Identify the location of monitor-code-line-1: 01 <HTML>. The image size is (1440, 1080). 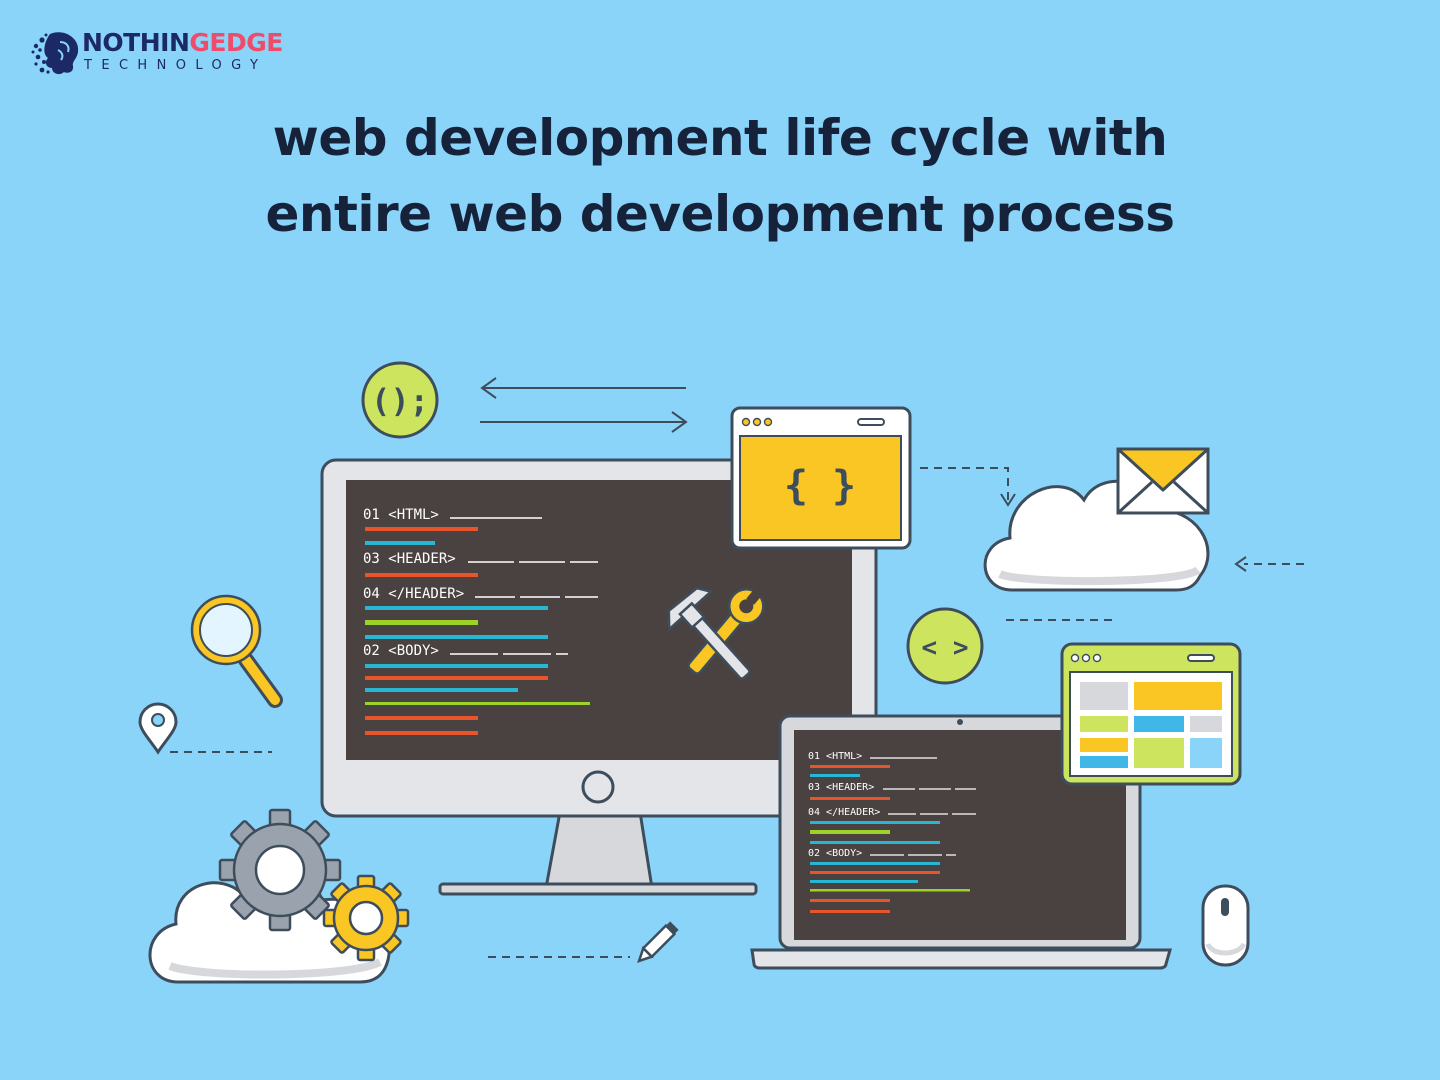
(401, 515).